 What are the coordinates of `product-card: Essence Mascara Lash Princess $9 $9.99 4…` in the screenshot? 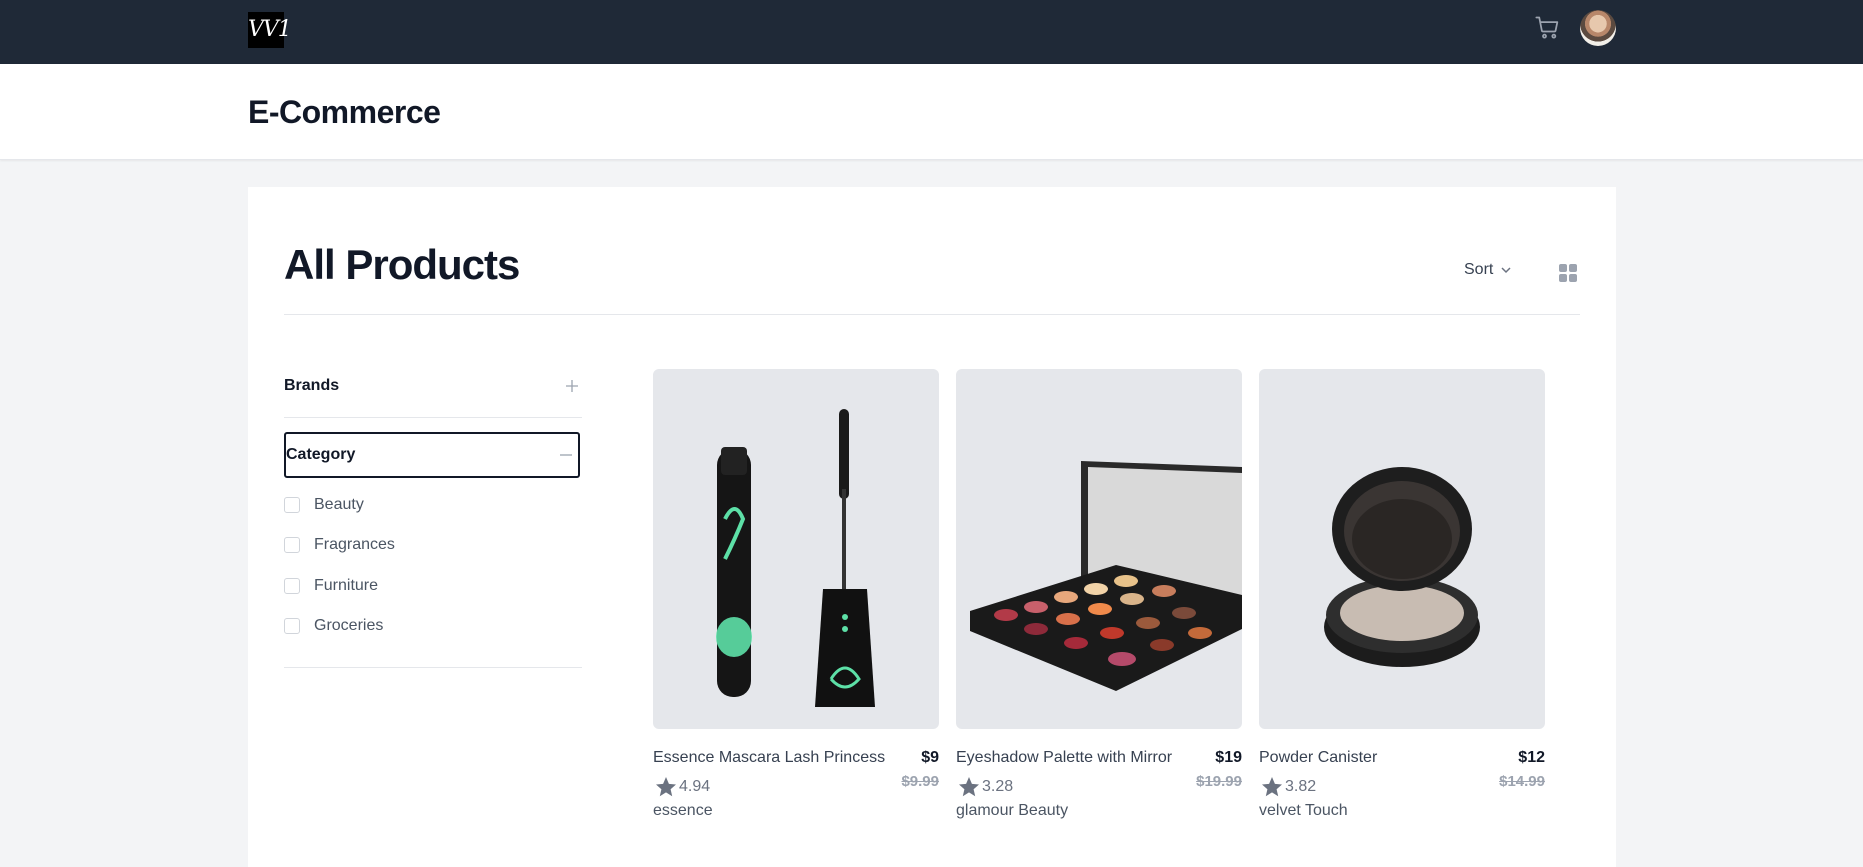 It's located at (796, 594).